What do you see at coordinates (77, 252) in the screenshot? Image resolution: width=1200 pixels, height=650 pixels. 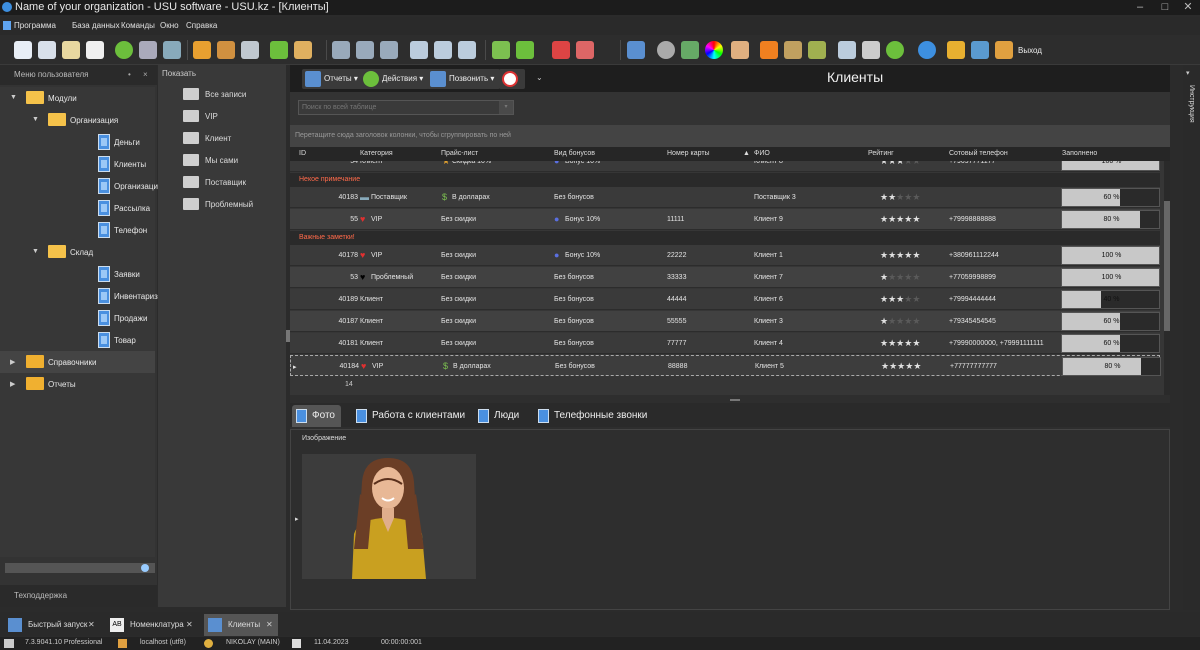 I see `tree-item-warehouse: ▼ Склад` at bounding box center [77, 252].